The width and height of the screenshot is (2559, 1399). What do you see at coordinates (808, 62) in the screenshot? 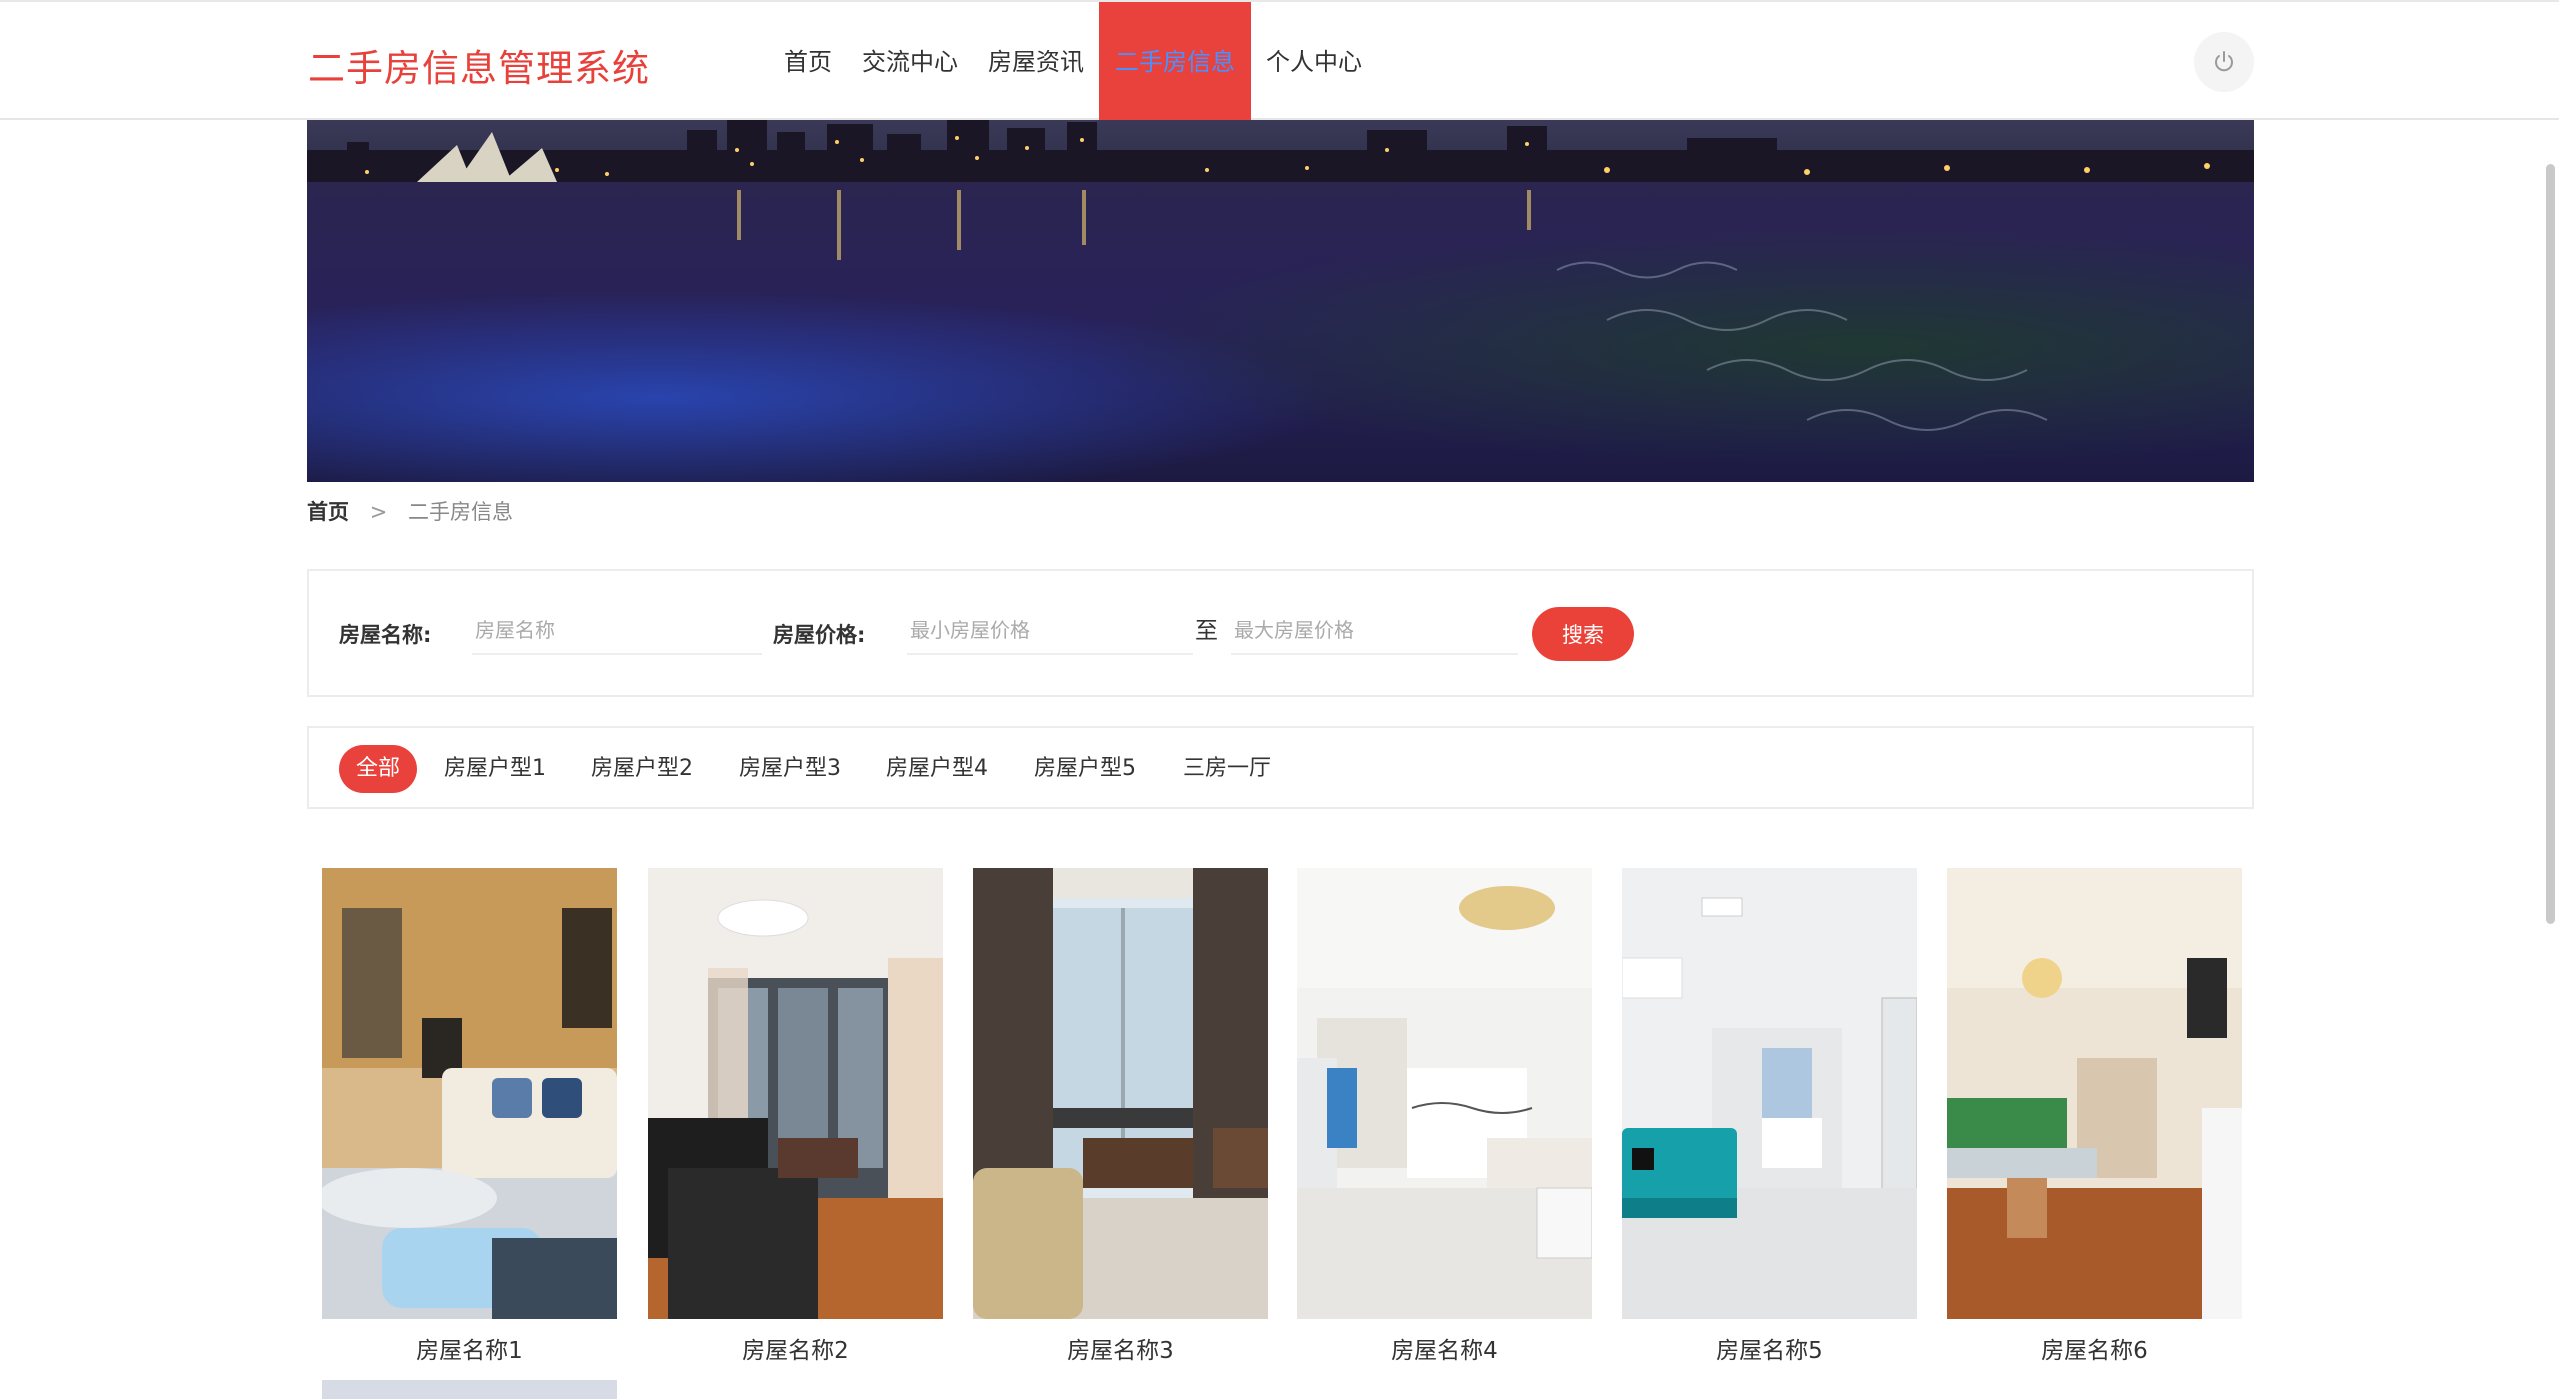
I see `nav-item-home: 首页` at bounding box center [808, 62].